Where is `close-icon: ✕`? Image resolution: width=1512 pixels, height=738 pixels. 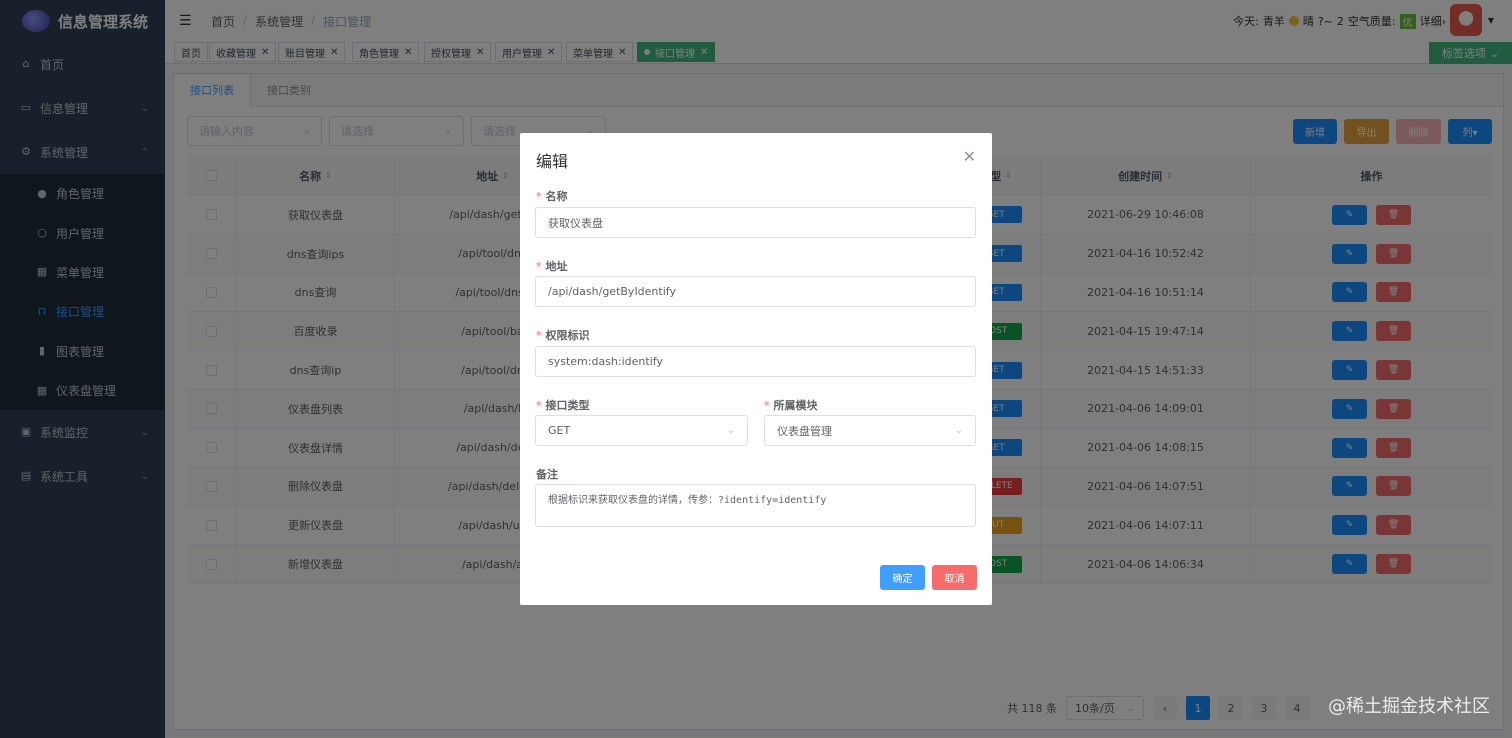
close-icon: ✕ is located at coordinates (969, 156).